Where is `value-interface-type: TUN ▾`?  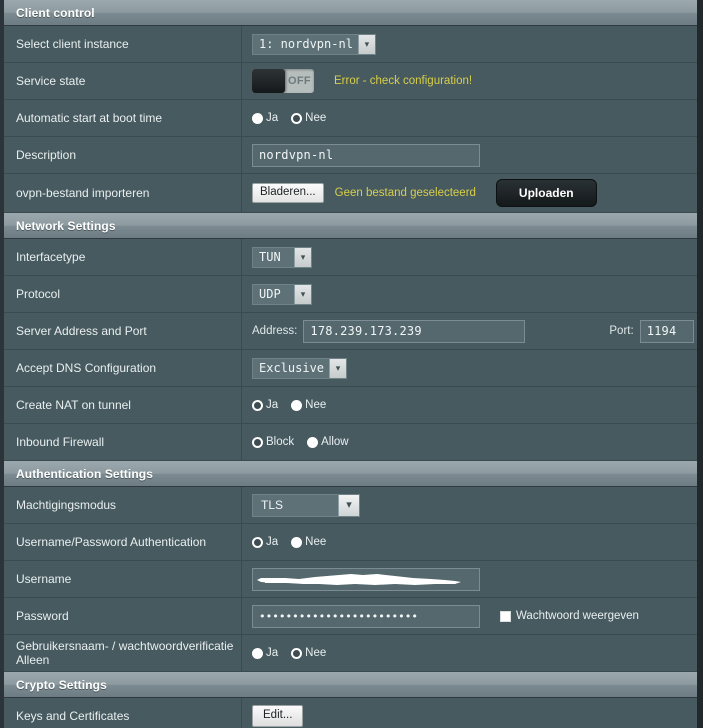 value-interface-type: TUN ▾ is located at coordinates (469, 257).